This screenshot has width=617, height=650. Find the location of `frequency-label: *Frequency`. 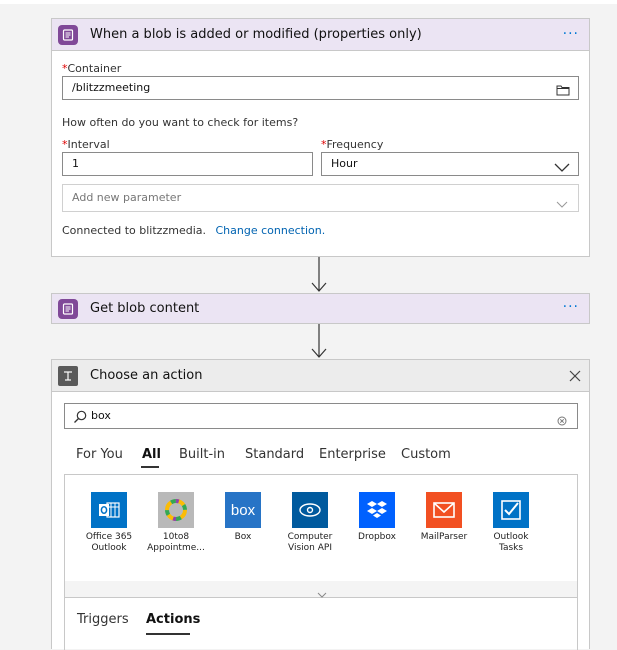

frequency-label: *Frequency is located at coordinates (352, 144).